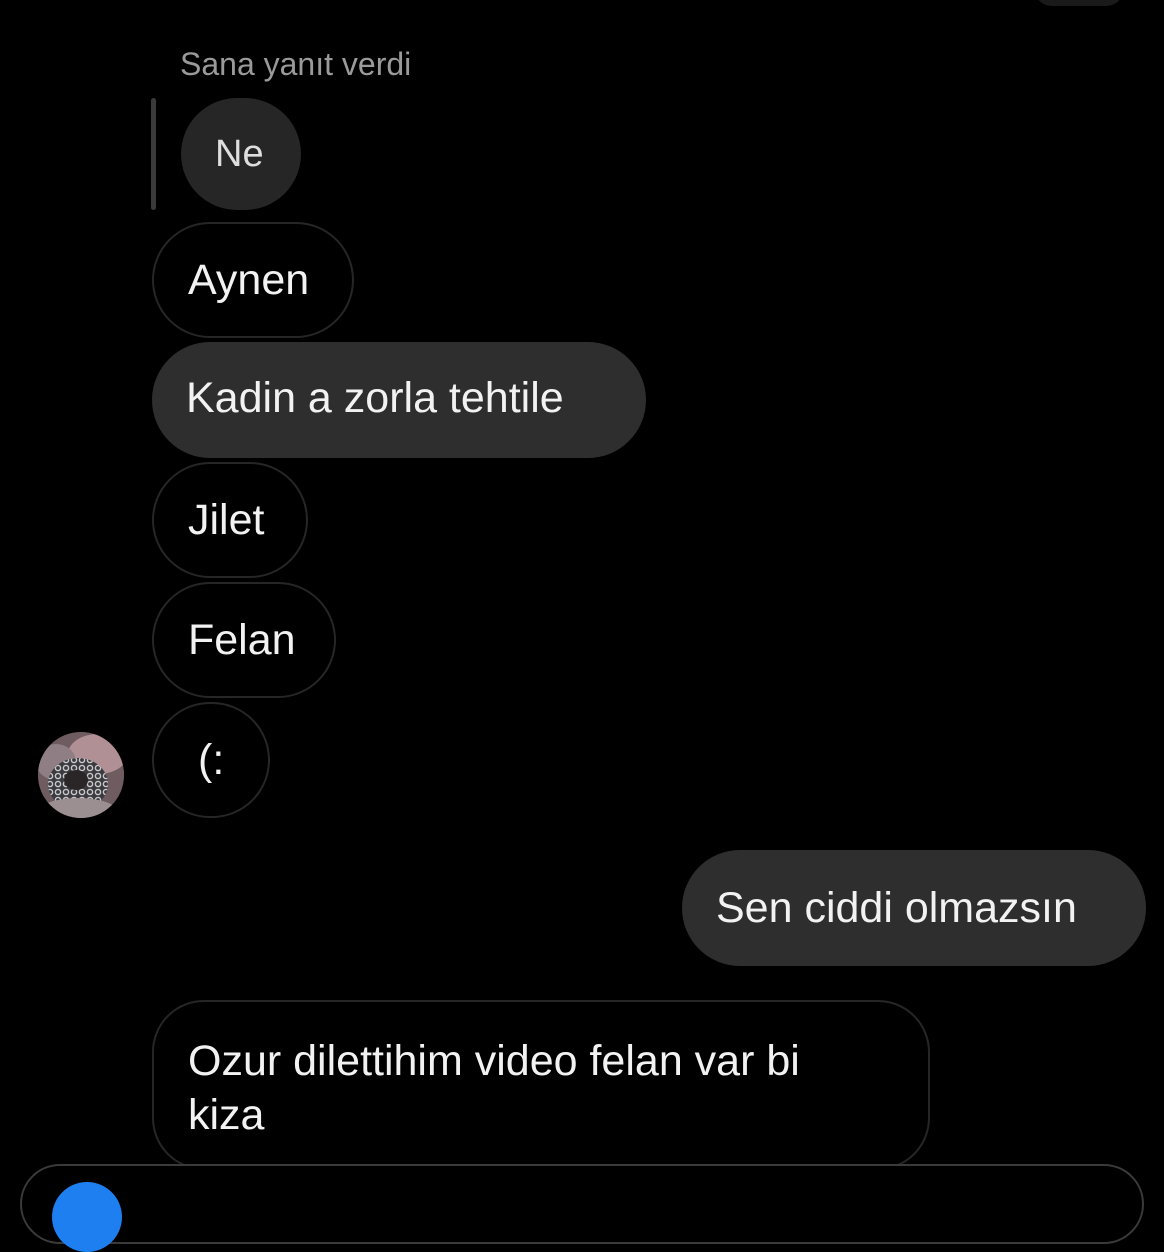 The width and height of the screenshot is (1164, 1252). What do you see at coordinates (241, 154) in the screenshot?
I see `quoted-message-bubble: Ne` at bounding box center [241, 154].